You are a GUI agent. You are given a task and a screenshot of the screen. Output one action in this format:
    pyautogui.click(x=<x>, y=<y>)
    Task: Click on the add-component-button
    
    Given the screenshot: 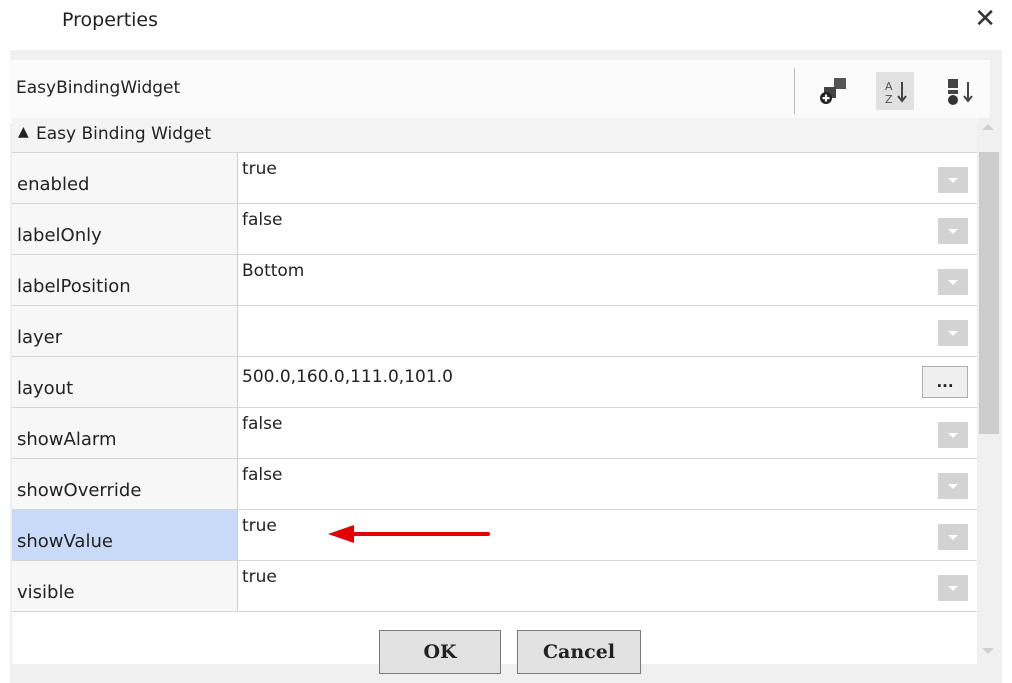 What is the action you would take?
    pyautogui.click(x=833, y=91)
    